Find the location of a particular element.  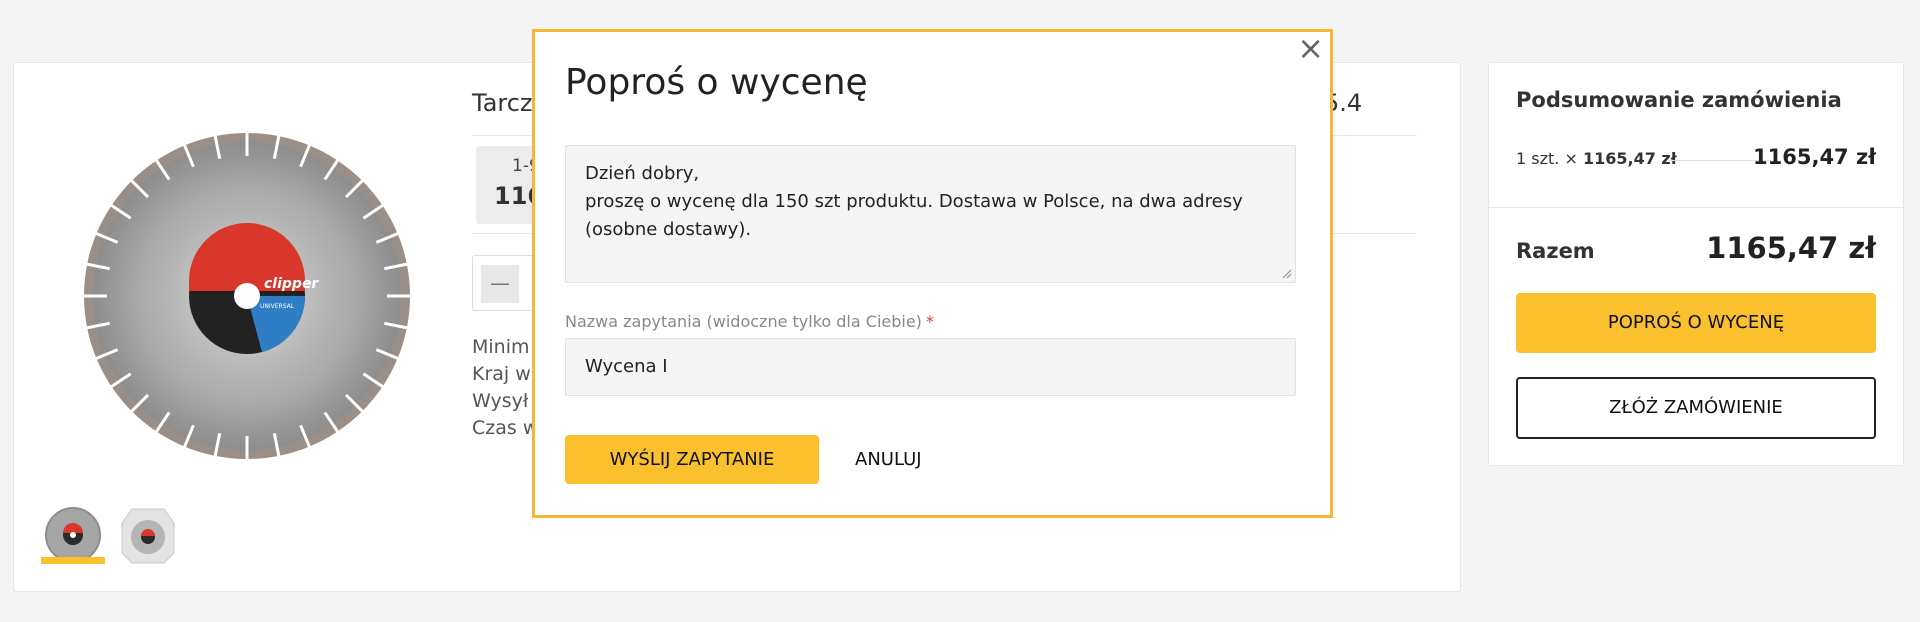

summary-line-qty: 1 szt. × is located at coordinates (1547, 158).